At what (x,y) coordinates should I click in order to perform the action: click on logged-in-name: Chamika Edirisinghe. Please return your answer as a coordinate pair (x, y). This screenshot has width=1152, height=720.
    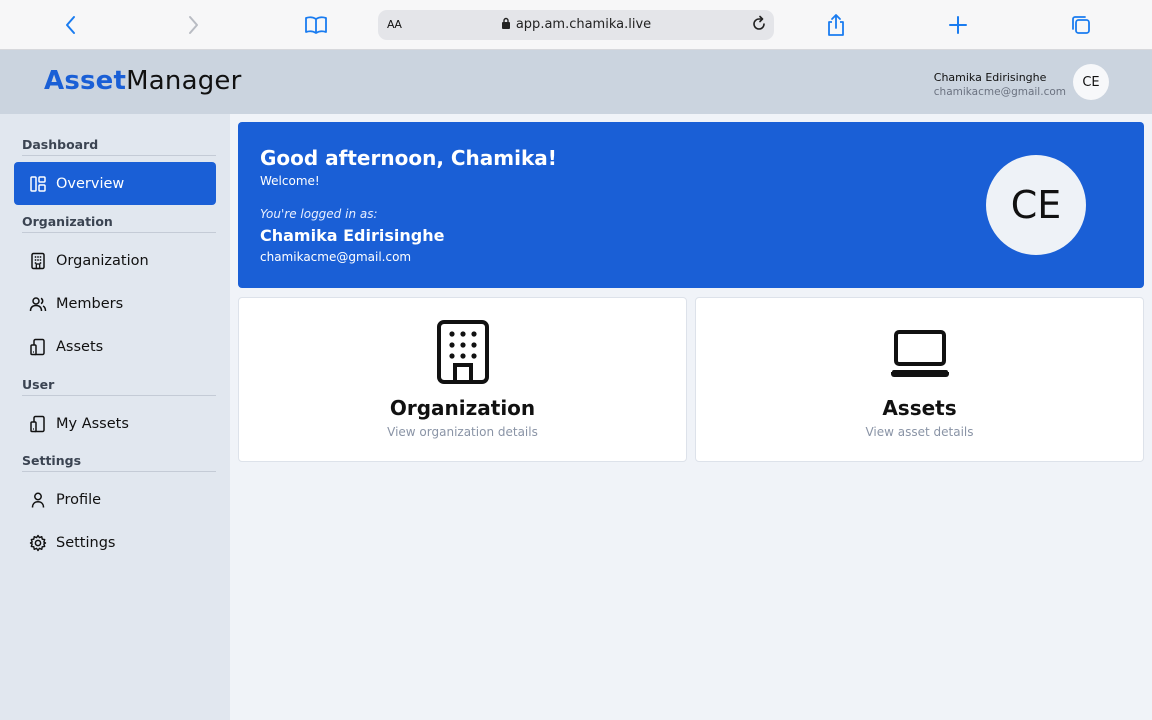
    Looking at the image, I should click on (352, 235).